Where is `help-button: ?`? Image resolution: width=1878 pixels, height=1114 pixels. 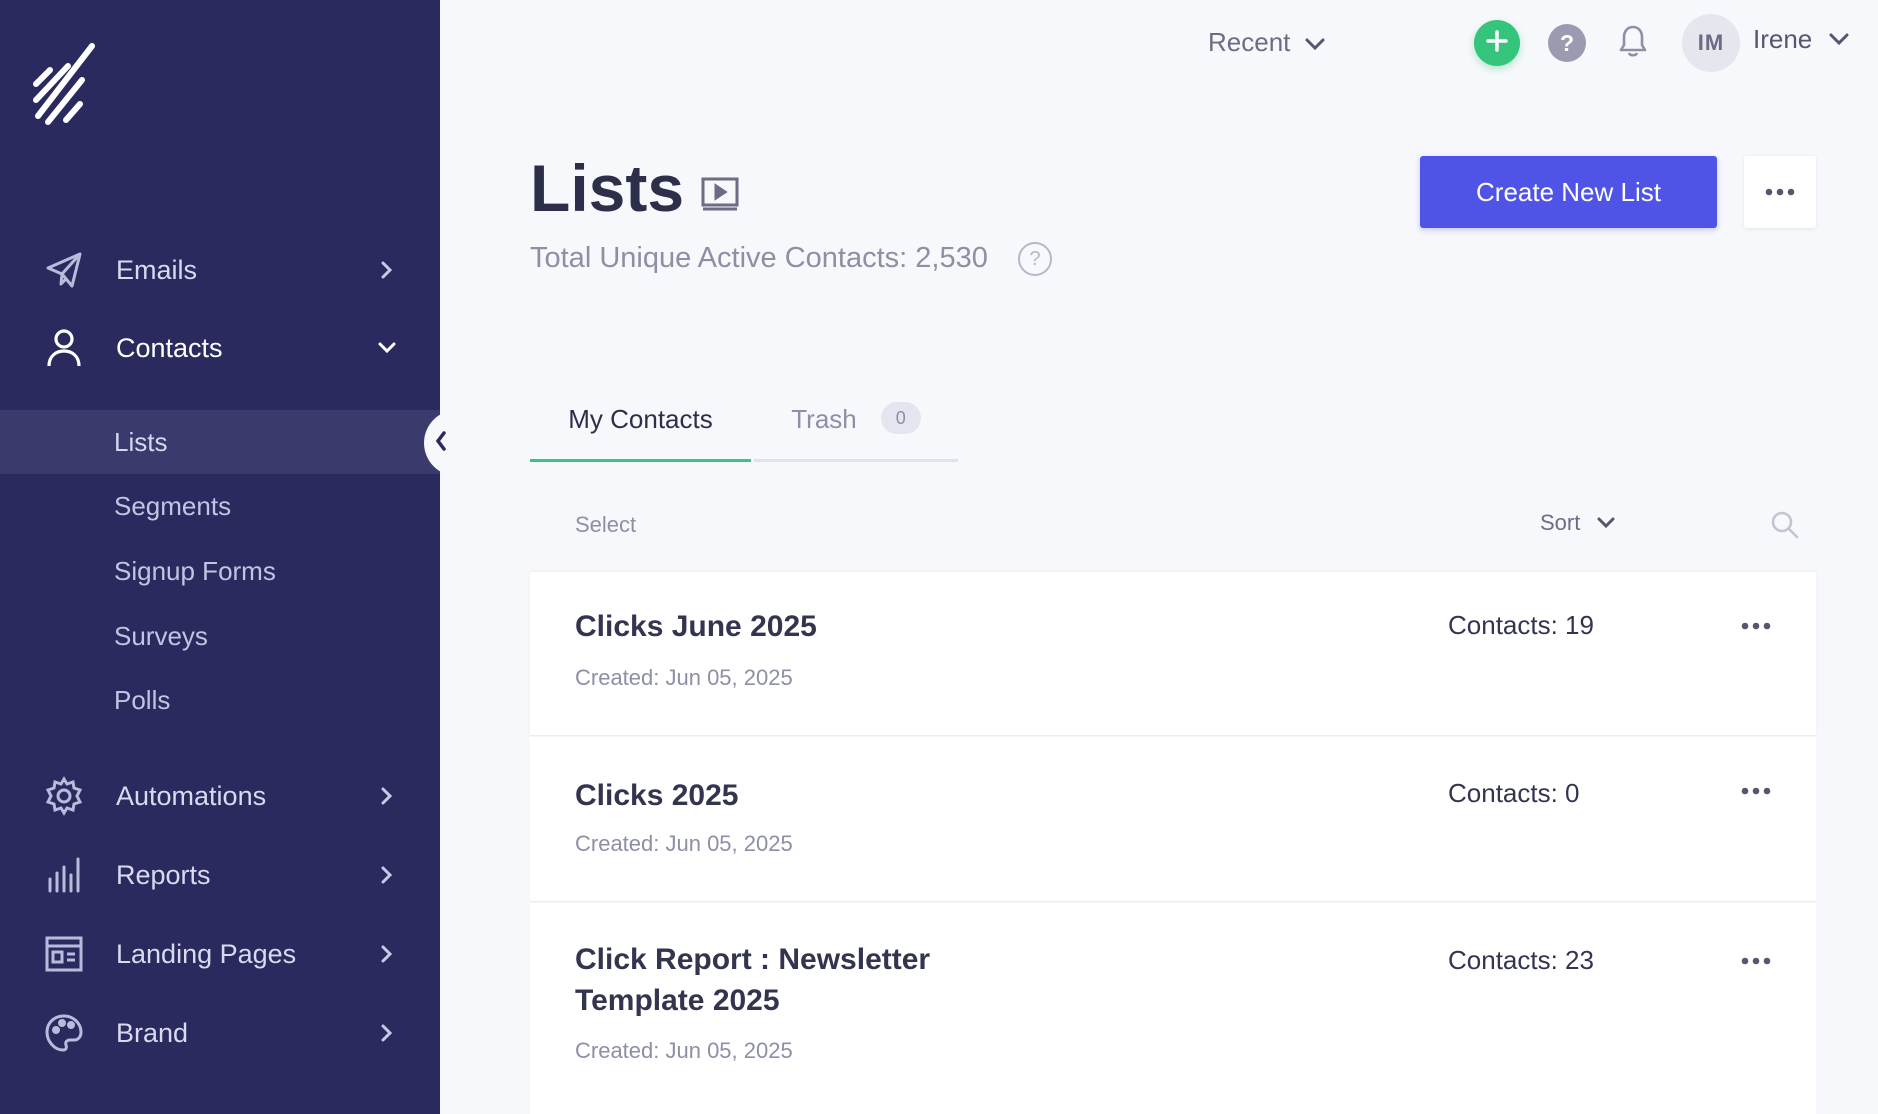 help-button: ? is located at coordinates (1567, 43).